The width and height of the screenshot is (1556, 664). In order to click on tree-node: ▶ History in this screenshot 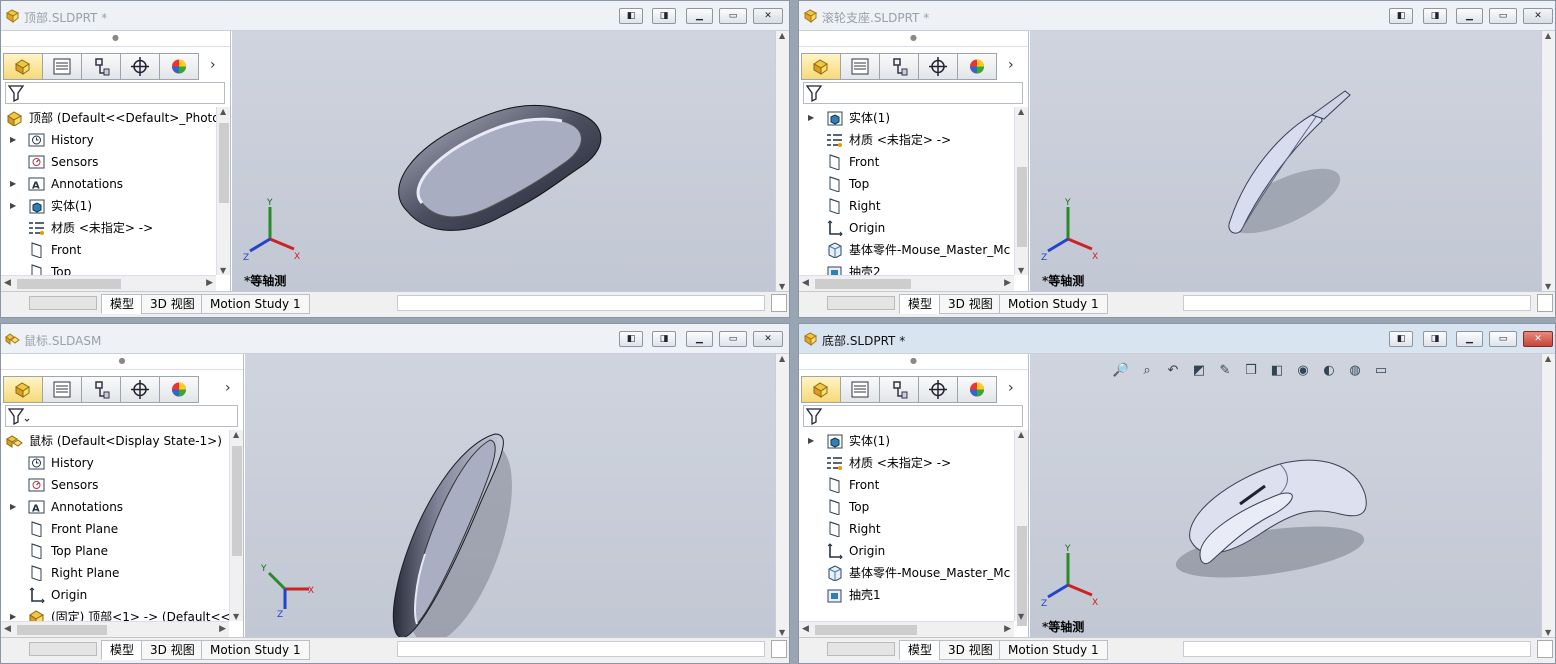, I will do `click(108, 140)`.